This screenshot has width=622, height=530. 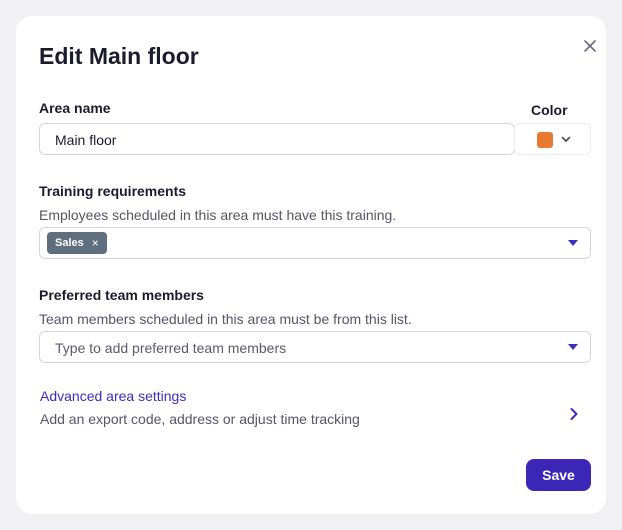 I want to click on dialog-title: Edit Main floor, so click(x=119, y=56).